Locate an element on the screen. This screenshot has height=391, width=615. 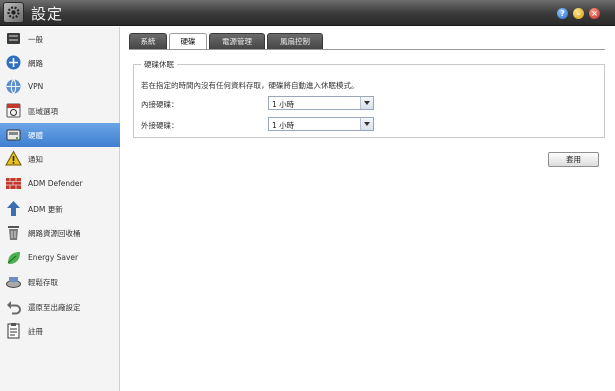
tab-disk: 硬碟 is located at coordinates (188, 41).